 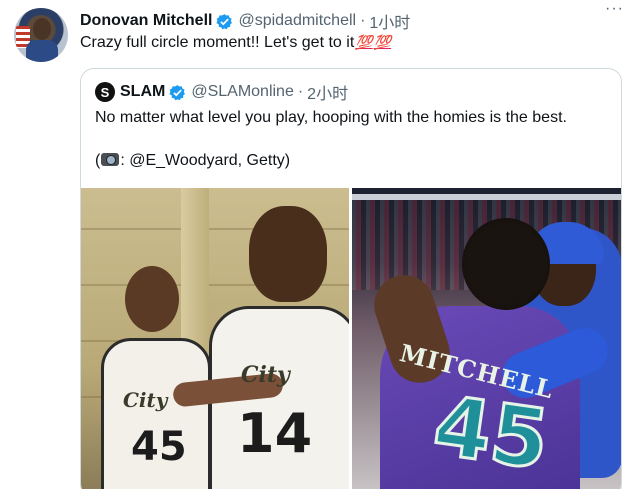 What do you see at coordinates (242, 92) in the screenshot?
I see `quoted-author-handle: @SLAMonline` at bounding box center [242, 92].